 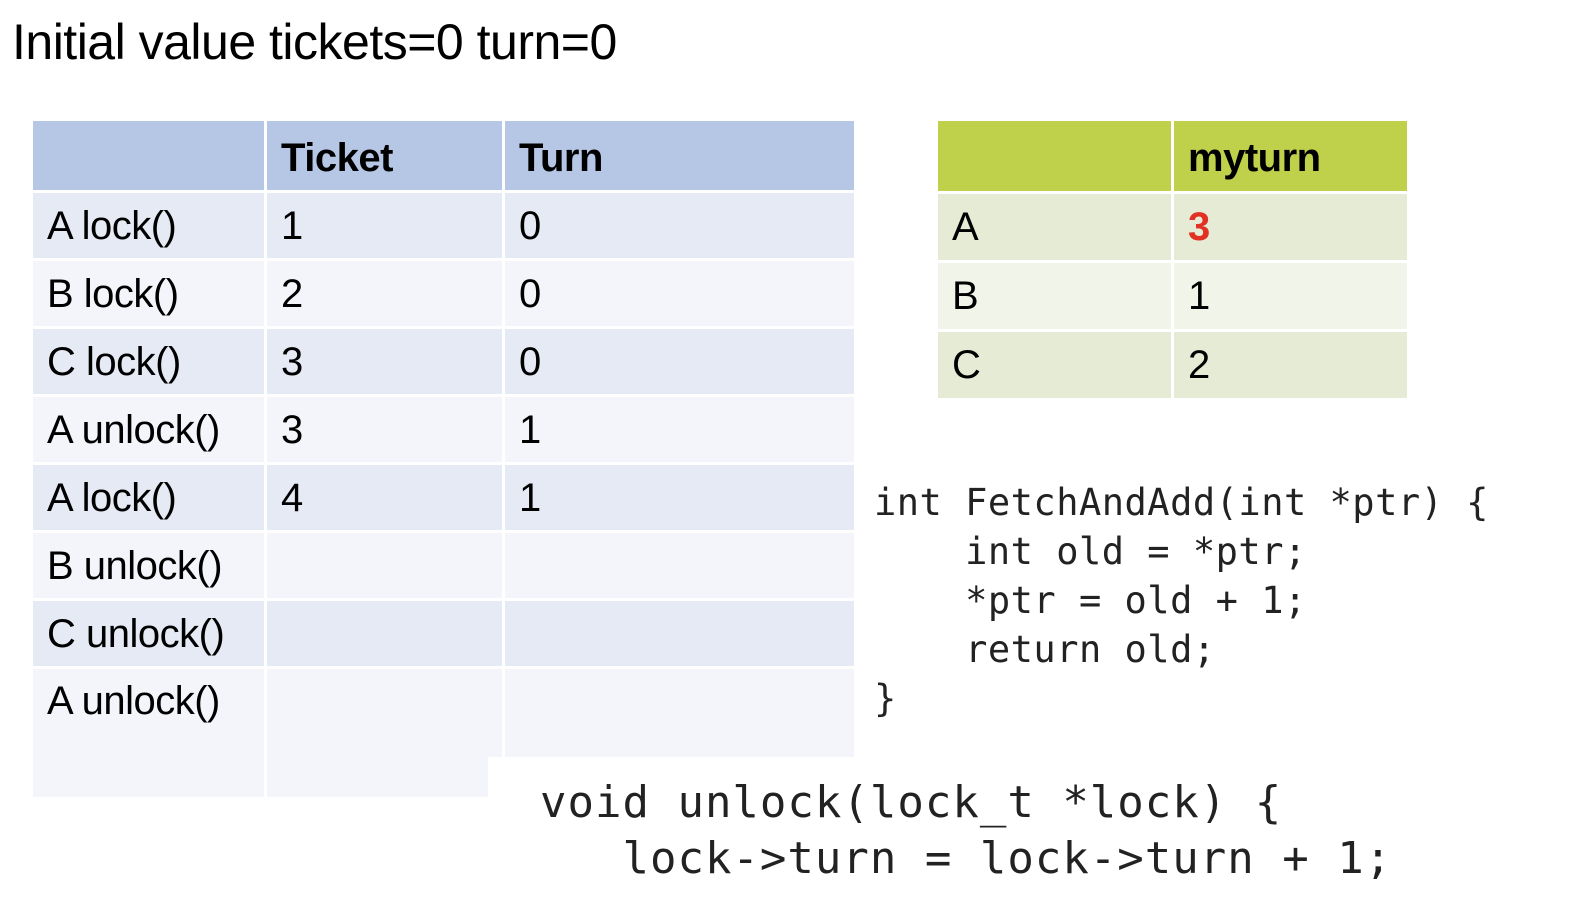 I want to click on table-row: A unlock() 3 1, so click(x=443, y=429).